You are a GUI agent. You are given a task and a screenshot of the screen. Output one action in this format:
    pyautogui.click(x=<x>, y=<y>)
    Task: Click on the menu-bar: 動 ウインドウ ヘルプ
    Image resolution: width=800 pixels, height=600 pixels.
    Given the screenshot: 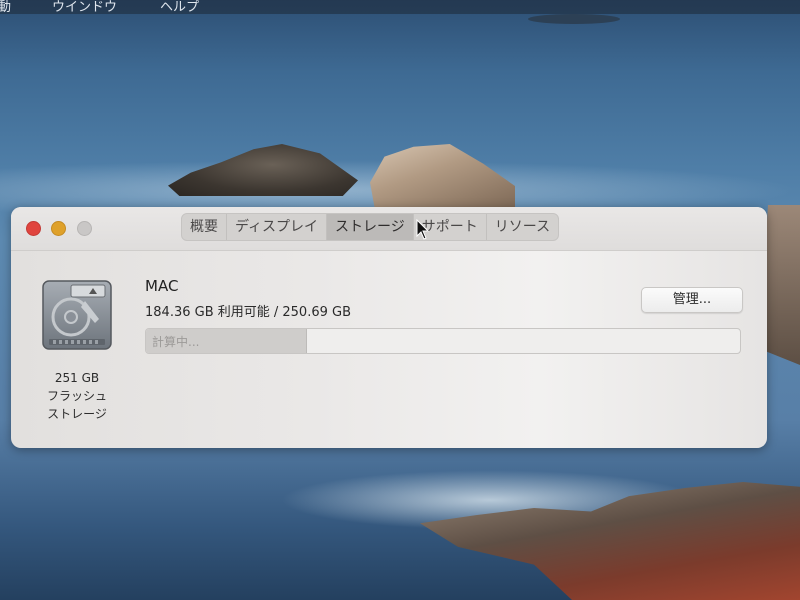 What is the action you would take?
    pyautogui.click(x=400, y=7)
    